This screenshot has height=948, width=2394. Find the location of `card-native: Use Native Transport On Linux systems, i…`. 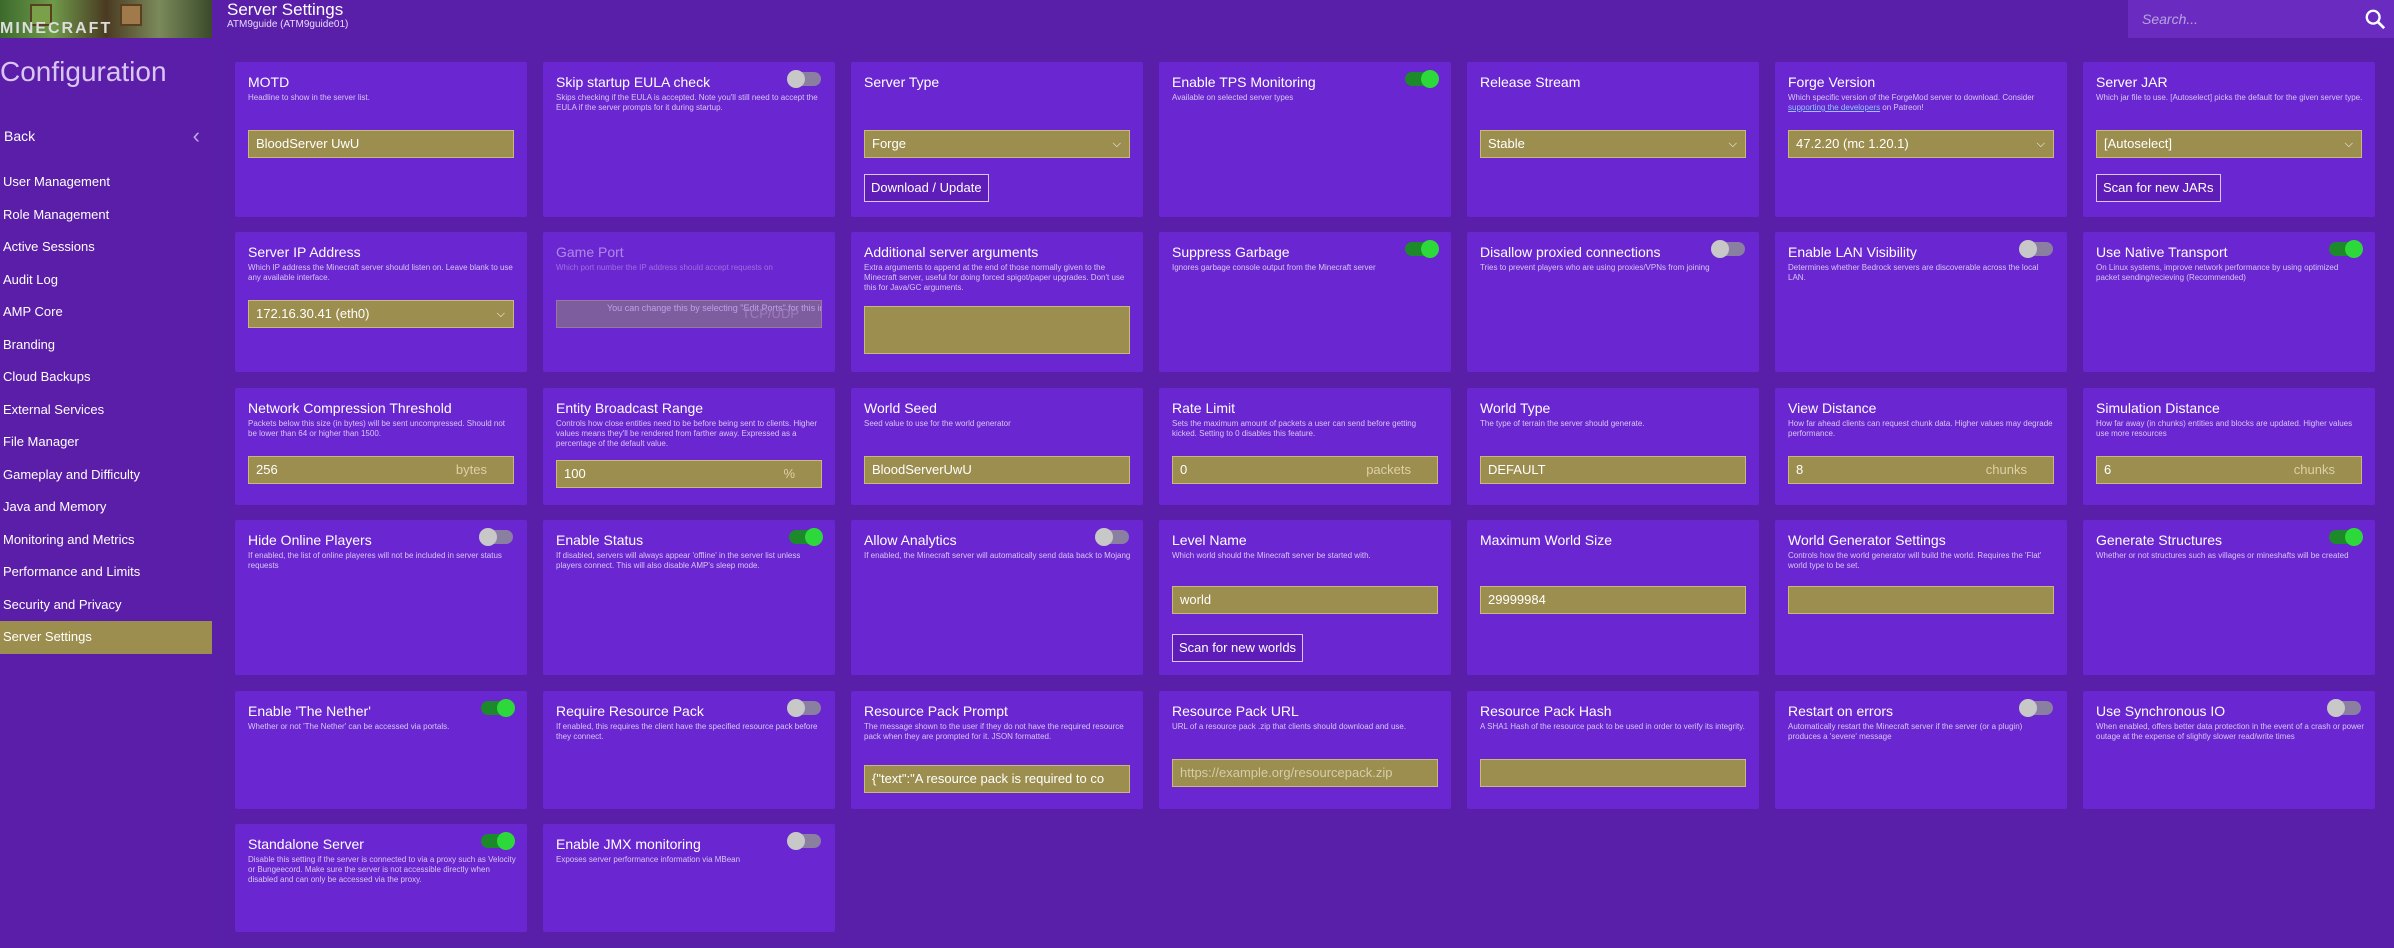

card-native: Use Native Transport On Linux systems, i… is located at coordinates (2229, 302).